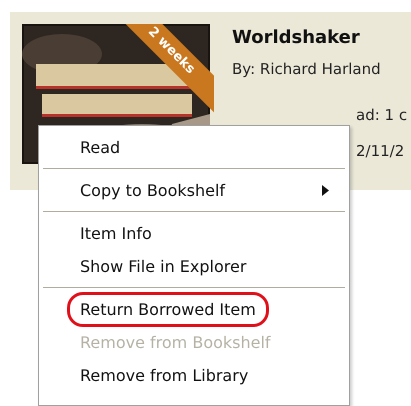 The width and height of the screenshot is (411, 406). I want to click on book-title: Worldshaker, so click(296, 37).